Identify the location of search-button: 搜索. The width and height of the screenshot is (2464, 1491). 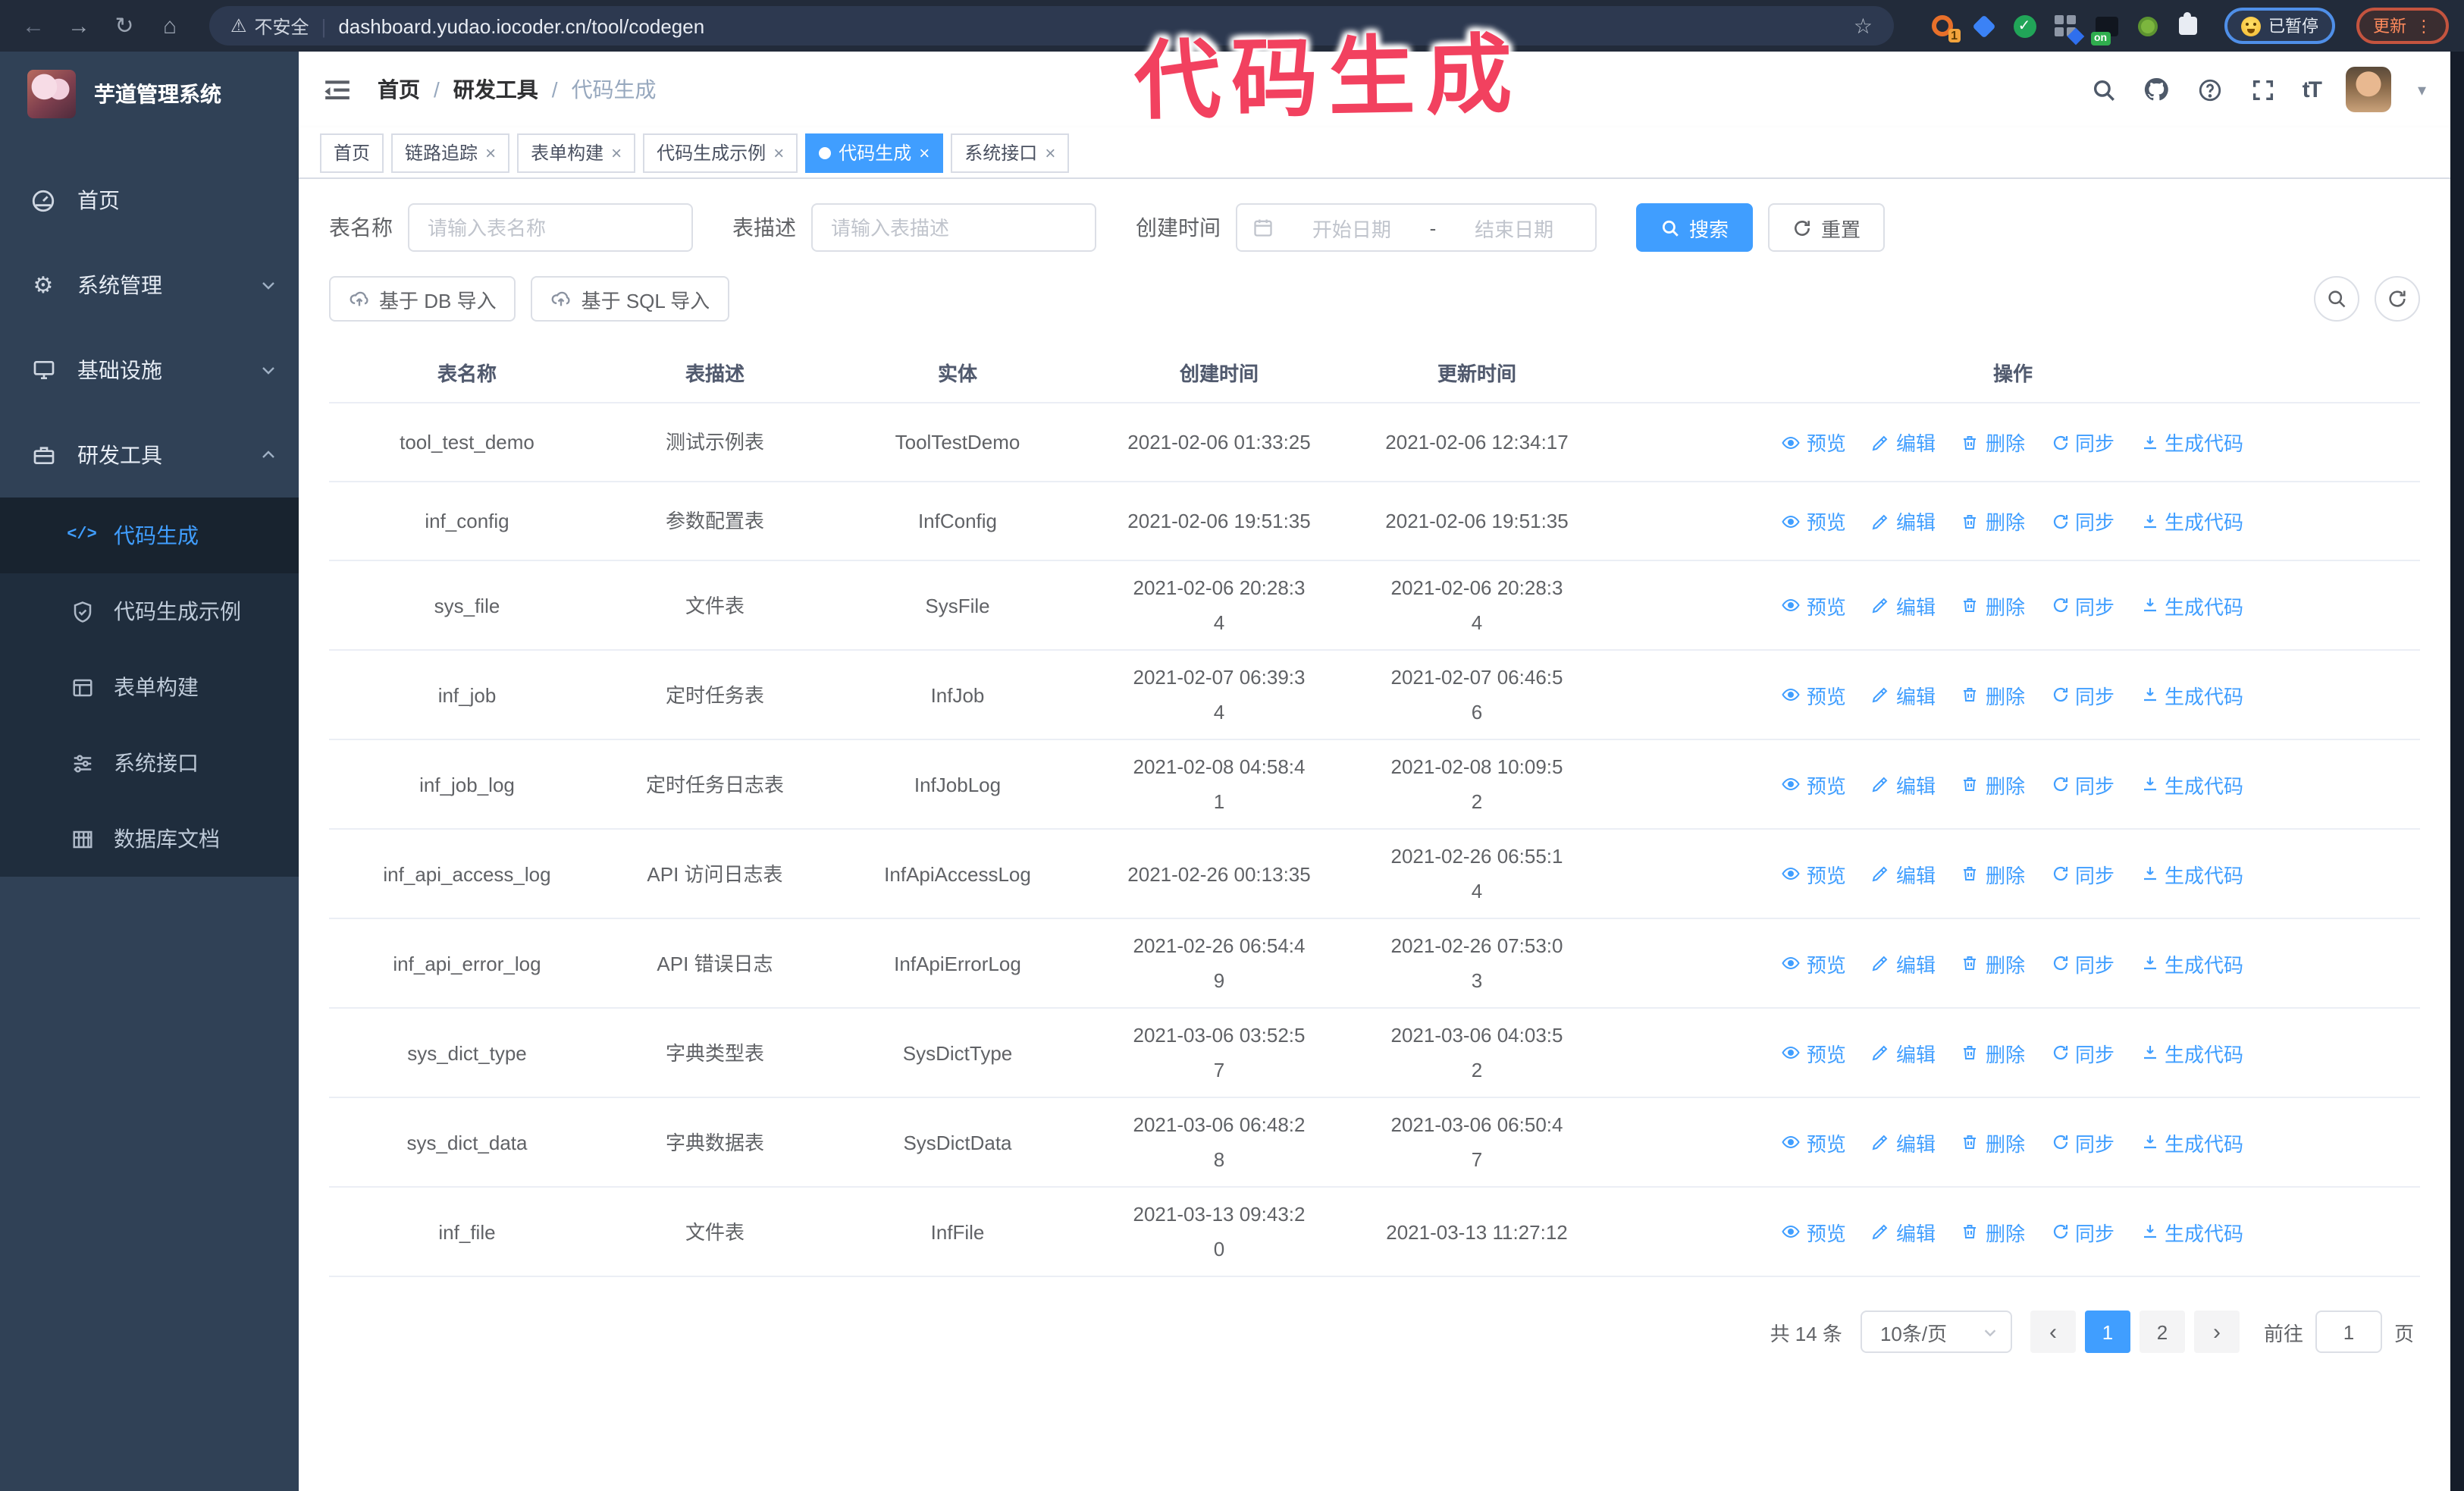
(1695, 227).